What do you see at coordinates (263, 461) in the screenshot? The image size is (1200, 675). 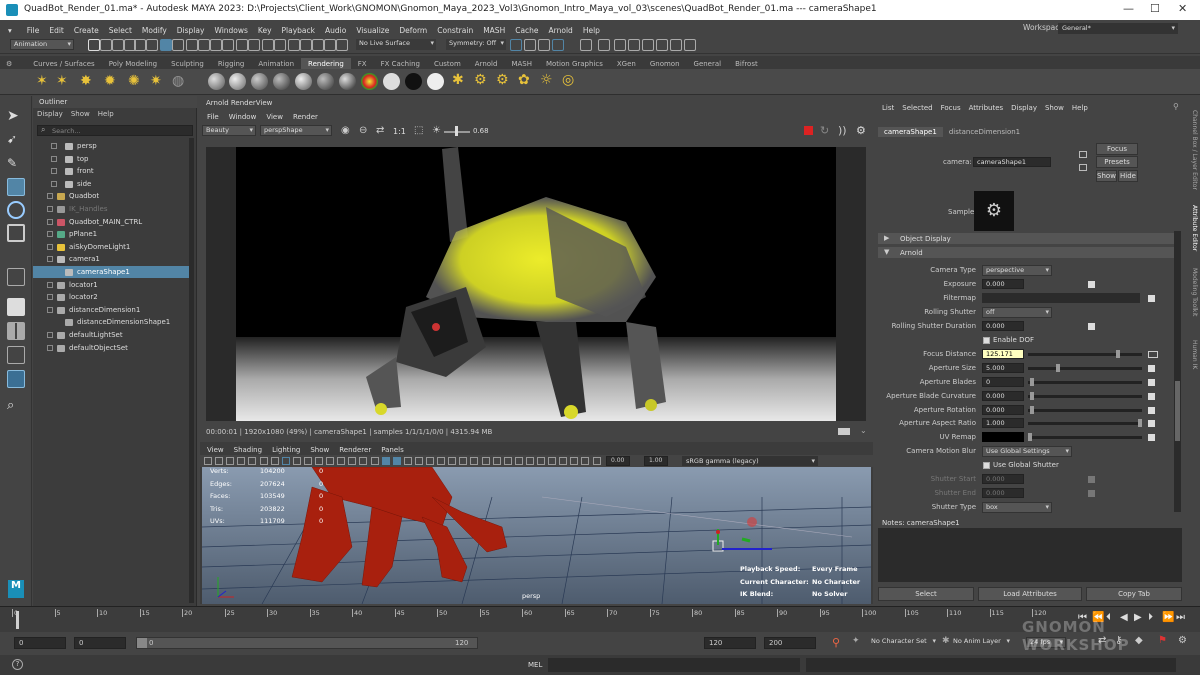 I see `viewport-tool-5-icon` at bounding box center [263, 461].